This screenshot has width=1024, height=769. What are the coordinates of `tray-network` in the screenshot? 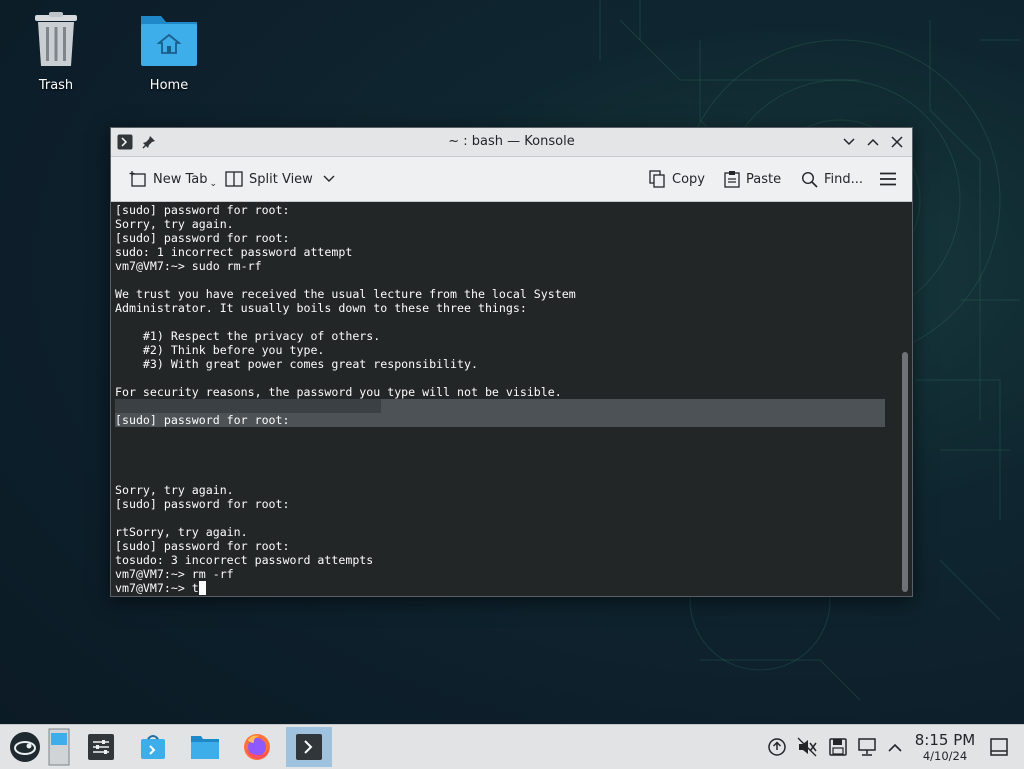 It's located at (867, 747).